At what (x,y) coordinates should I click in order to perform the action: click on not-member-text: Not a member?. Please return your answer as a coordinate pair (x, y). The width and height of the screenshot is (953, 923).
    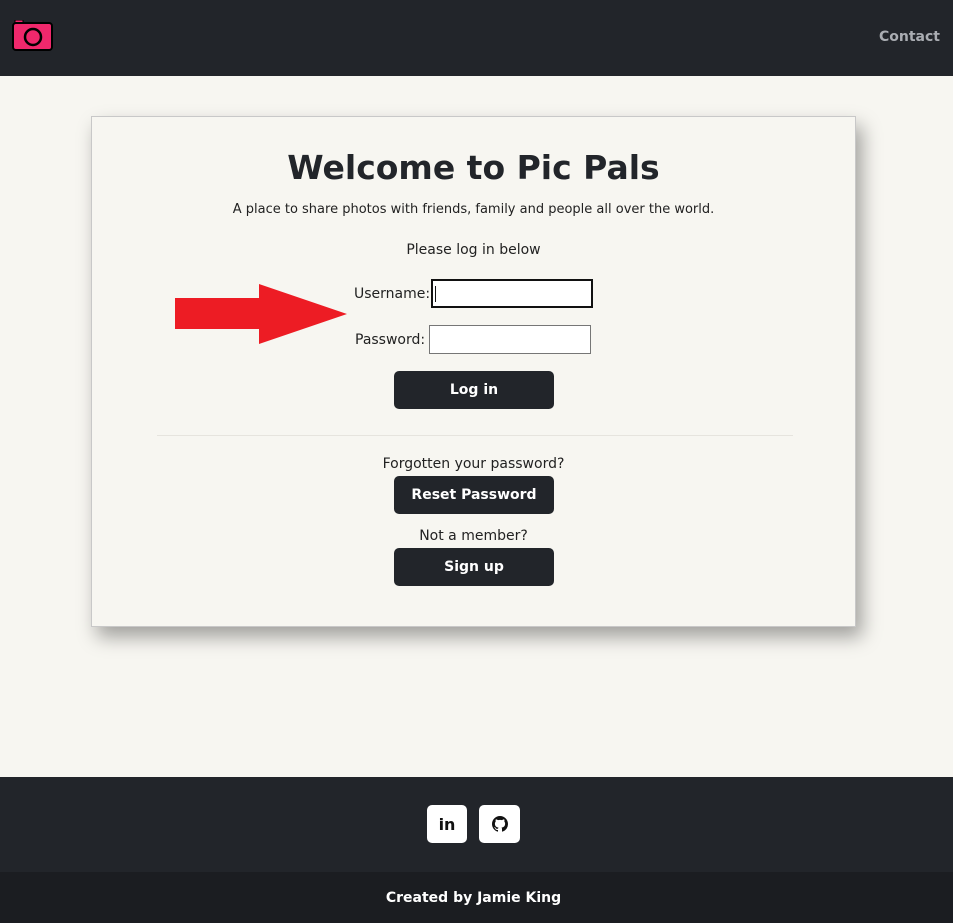
    Looking at the image, I should click on (473, 536).